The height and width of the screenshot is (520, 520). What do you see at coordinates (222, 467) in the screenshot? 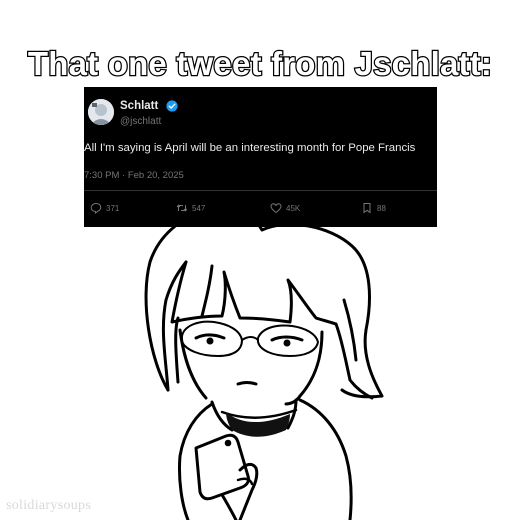
I see `phone` at bounding box center [222, 467].